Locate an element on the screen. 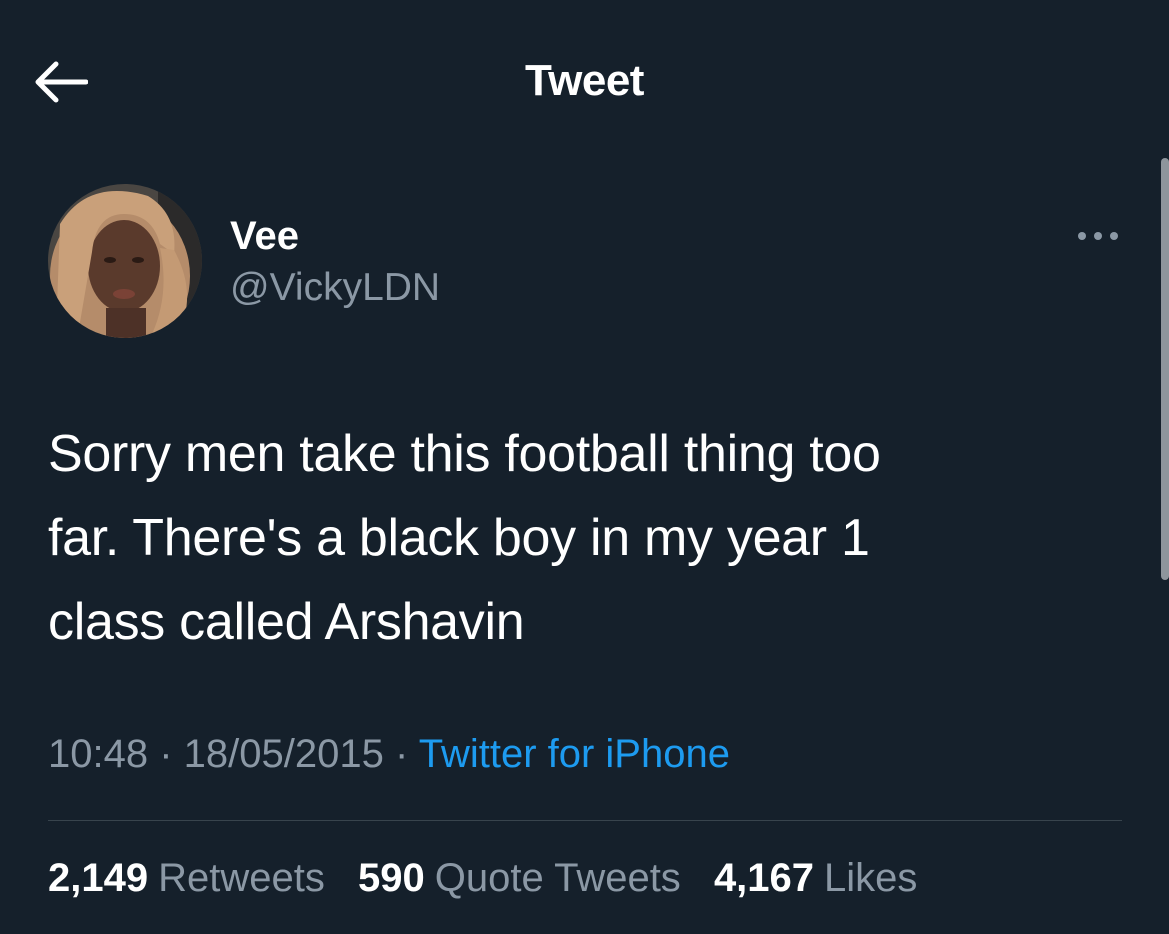 The height and width of the screenshot is (934, 1169). tweet-time: 10:48 is located at coordinates (98, 754).